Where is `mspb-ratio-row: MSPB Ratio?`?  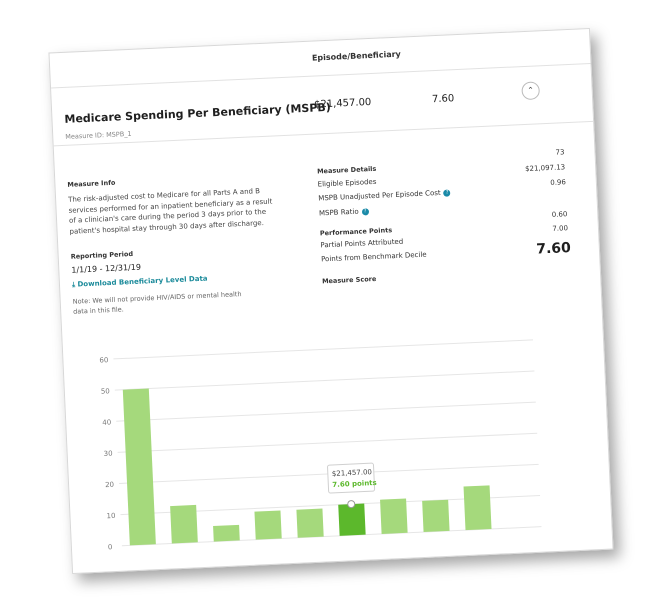 mspb-ratio-row: MSPB Ratio? is located at coordinates (344, 212).